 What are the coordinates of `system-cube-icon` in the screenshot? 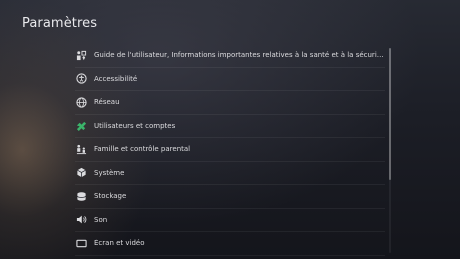 It's located at (81, 173).